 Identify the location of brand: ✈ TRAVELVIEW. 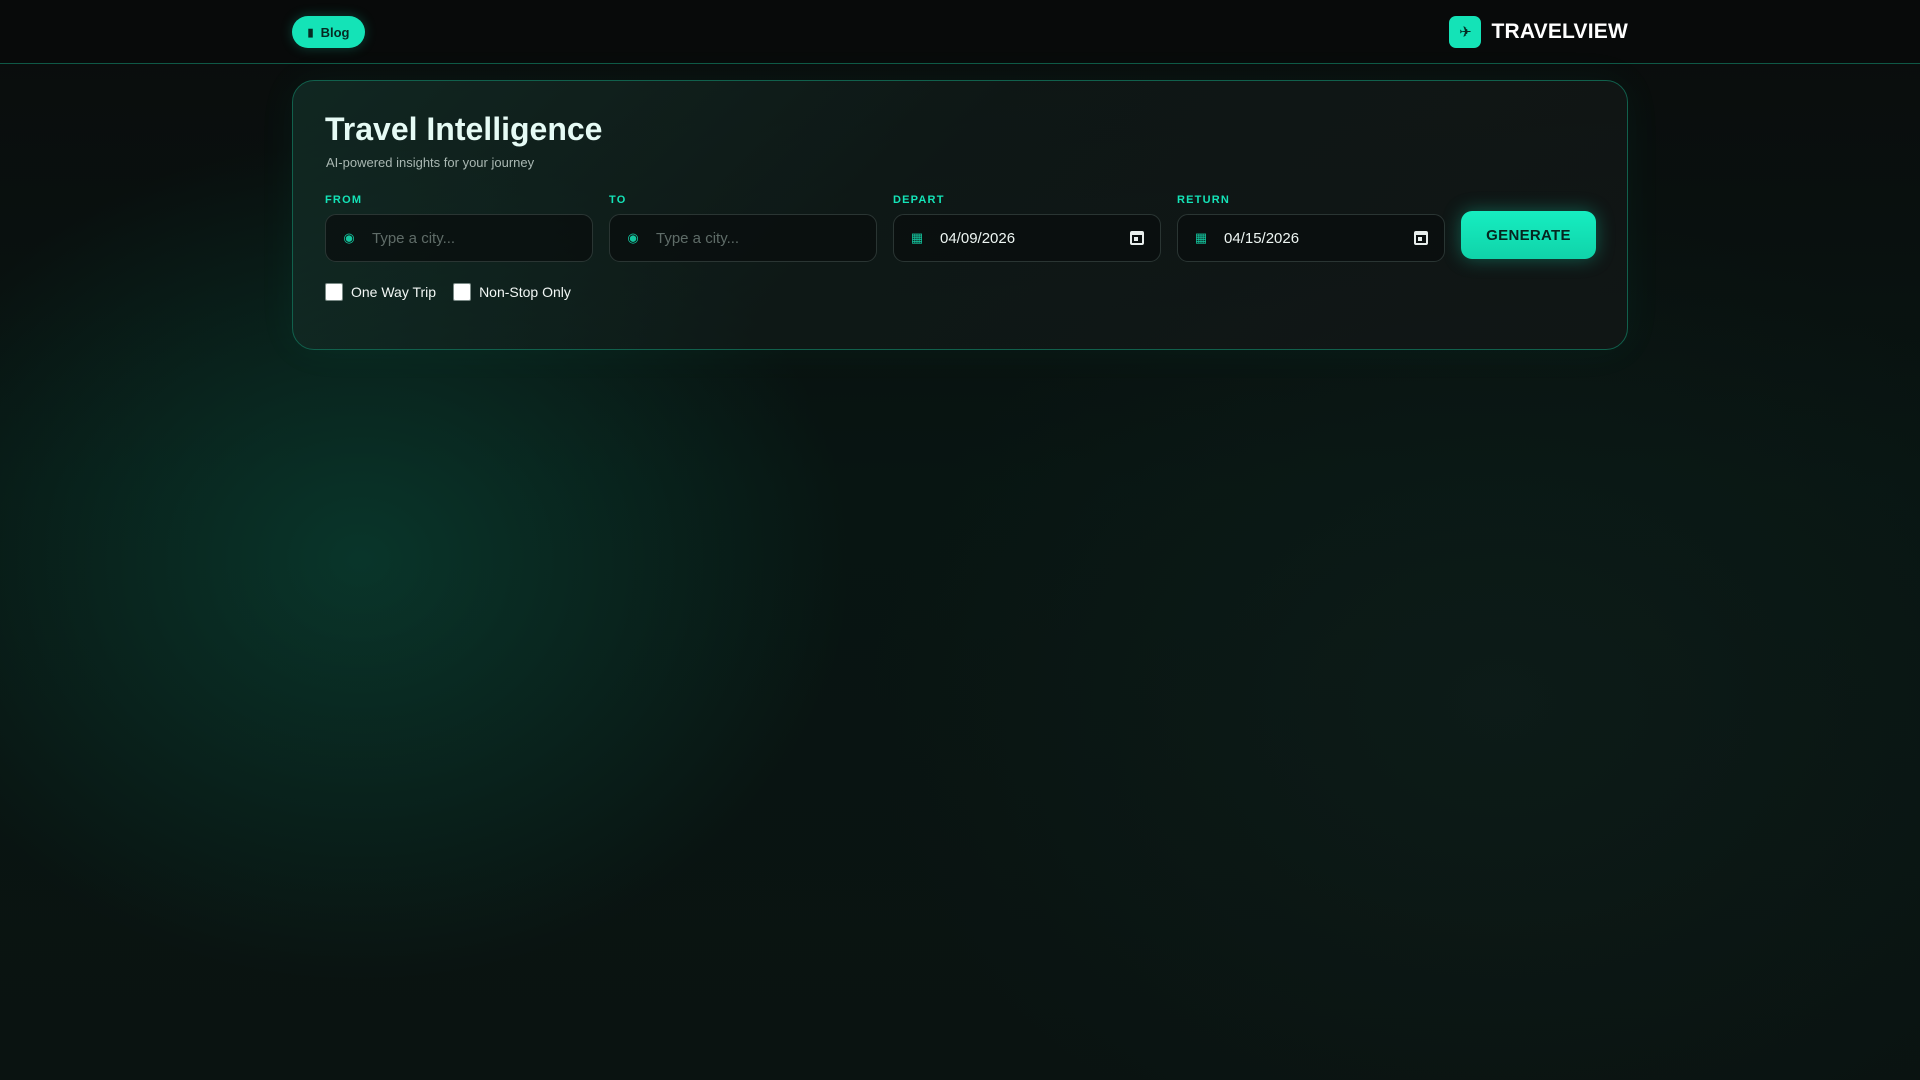
(1538, 32).